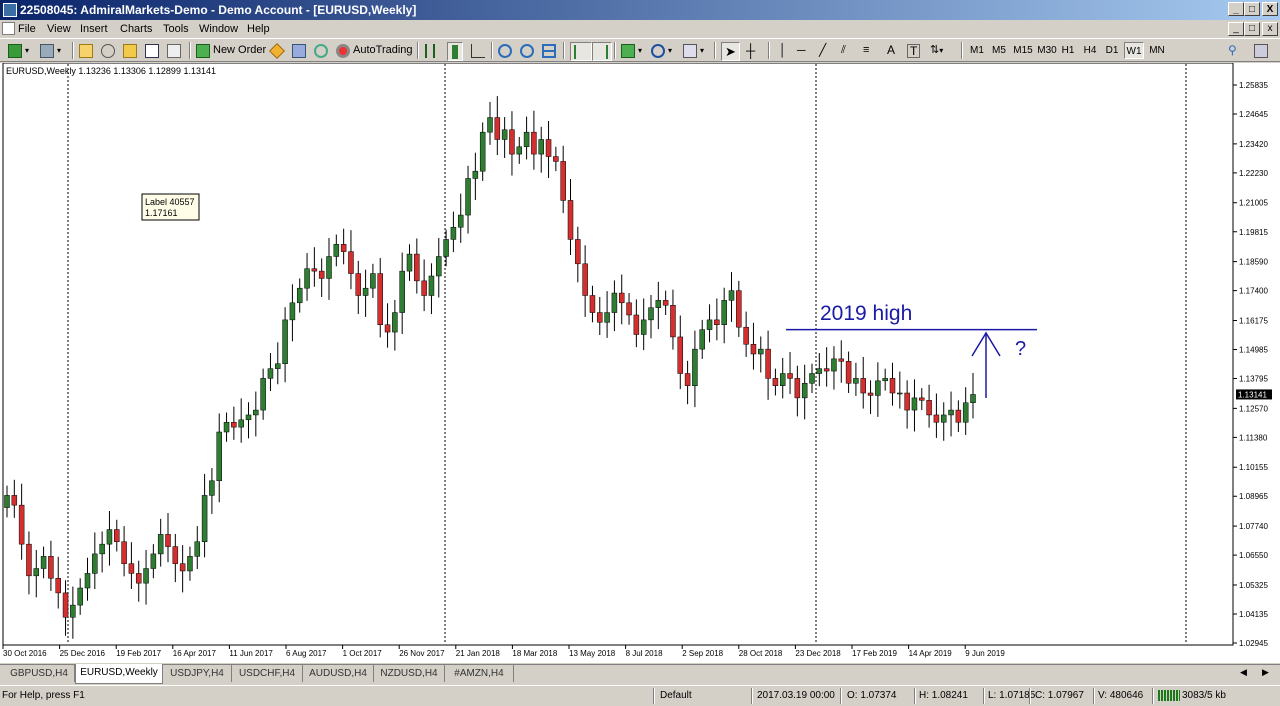  I want to click on candlestick-button, so click(455, 51).